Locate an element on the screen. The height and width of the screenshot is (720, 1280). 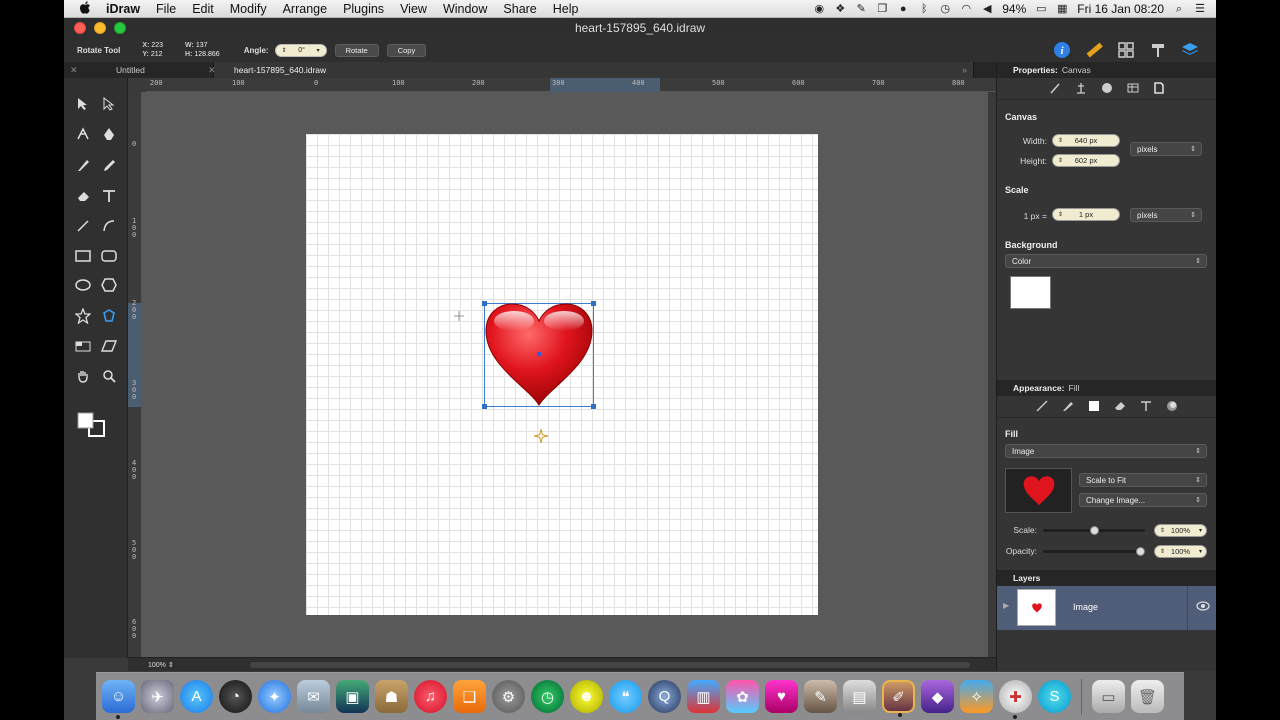
hand-tool-icon is located at coordinates (83, 376).